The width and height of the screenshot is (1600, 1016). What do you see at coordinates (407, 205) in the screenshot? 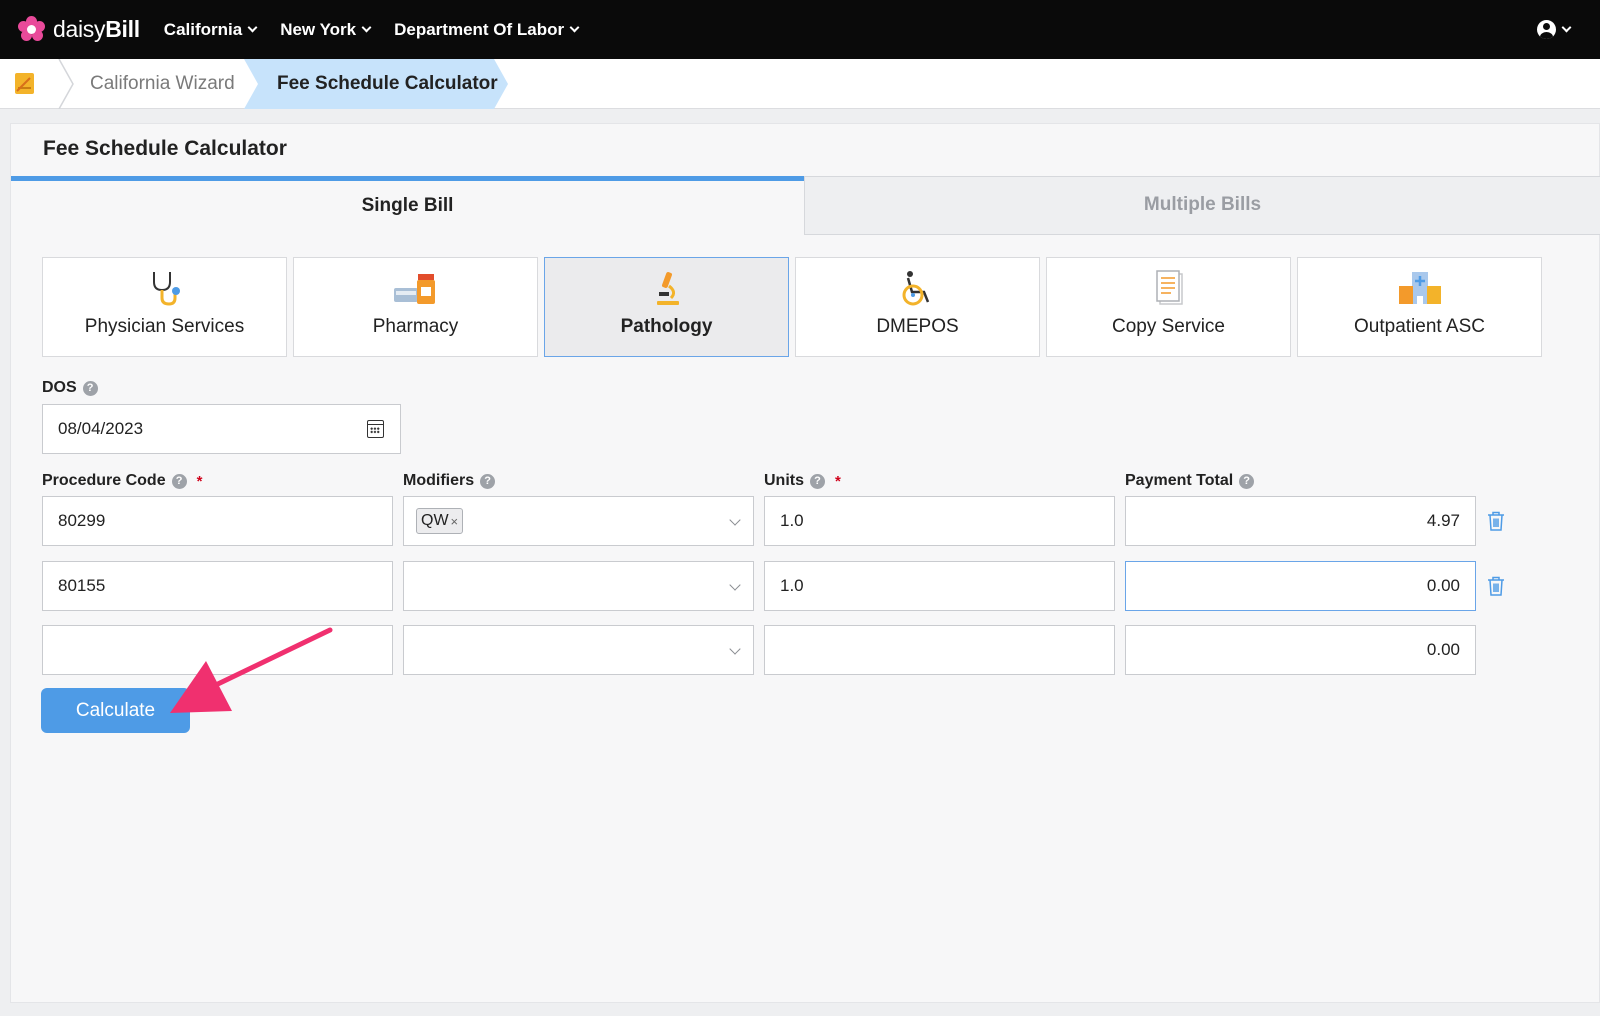
I see `tab-single-bill: Single Bill` at bounding box center [407, 205].